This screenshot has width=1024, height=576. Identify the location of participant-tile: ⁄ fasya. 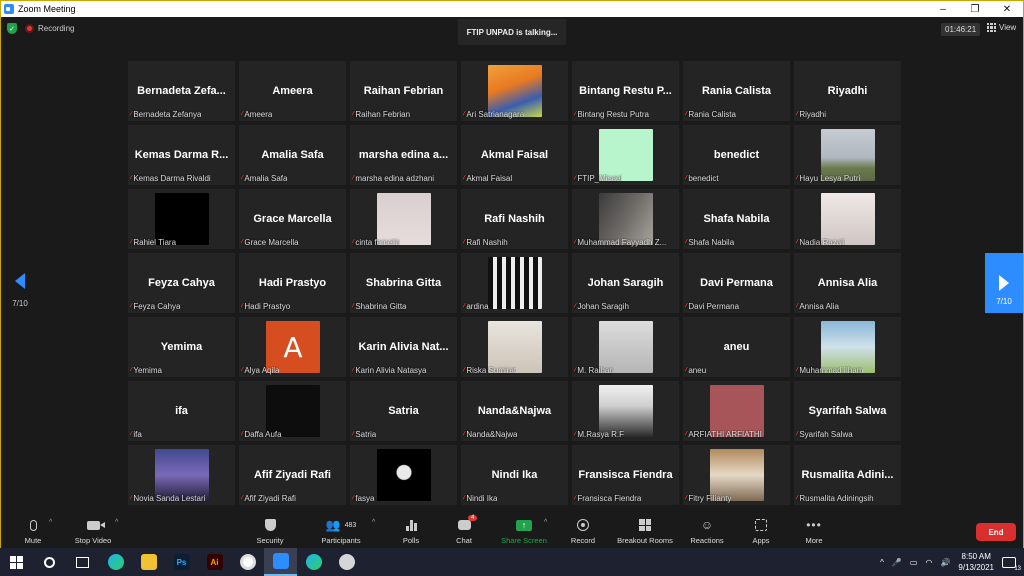
(403, 475).